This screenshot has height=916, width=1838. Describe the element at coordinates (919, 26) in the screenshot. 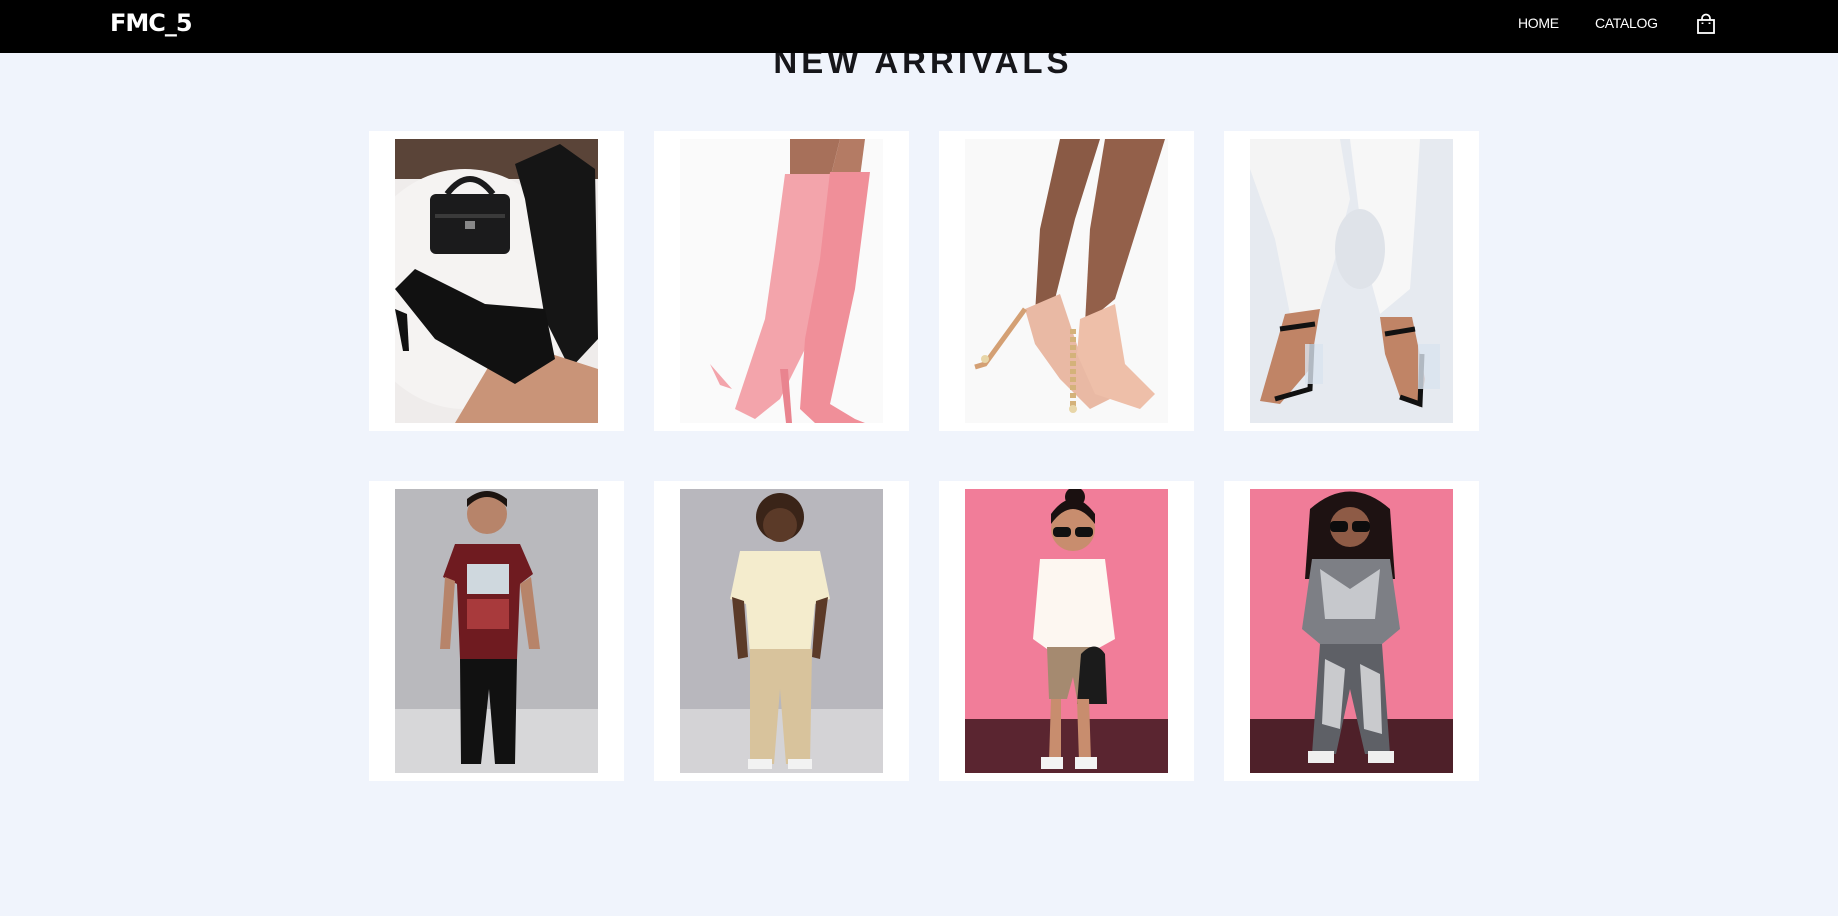

I see `top-navigation-bar: FMC_5 HOME CATALOG` at that location.